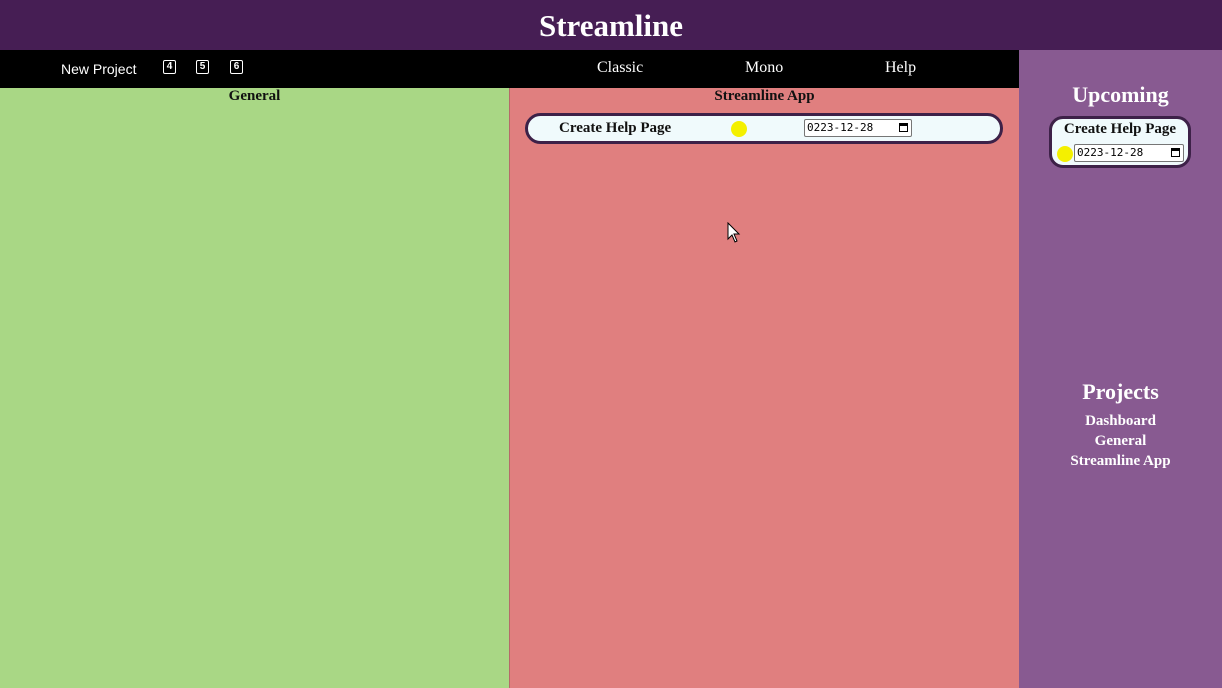  What do you see at coordinates (764, 128) in the screenshot?
I see `task-card: Create Help Page 0223-12-28` at bounding box center [764, 128].